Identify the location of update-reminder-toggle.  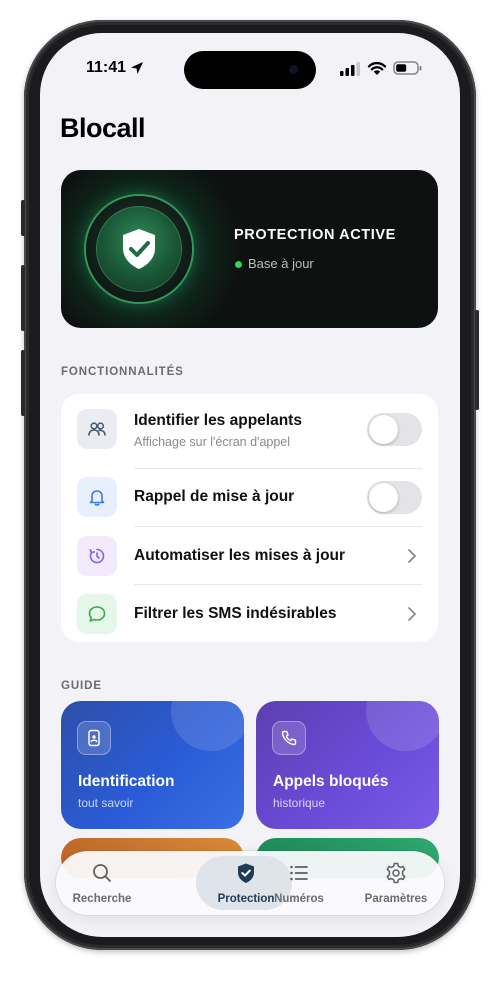
(394, 497).